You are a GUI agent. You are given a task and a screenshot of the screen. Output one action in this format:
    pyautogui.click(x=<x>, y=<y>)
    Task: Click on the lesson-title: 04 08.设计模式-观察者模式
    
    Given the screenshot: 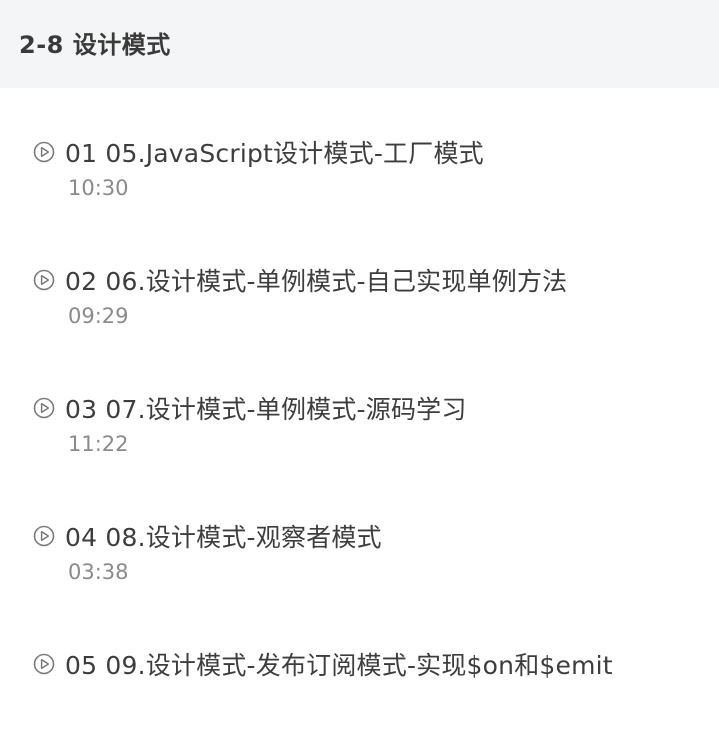 What is the action you would take?
    pyautogui.click(x=223, y=536)
    